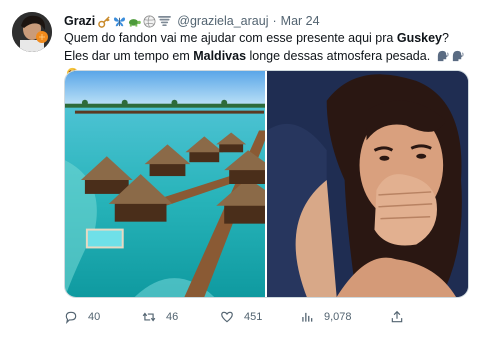 The image size is (486, 341). Describe the element at coordinates (307, 317) in the screenshot. I see `views-icon` at that location.